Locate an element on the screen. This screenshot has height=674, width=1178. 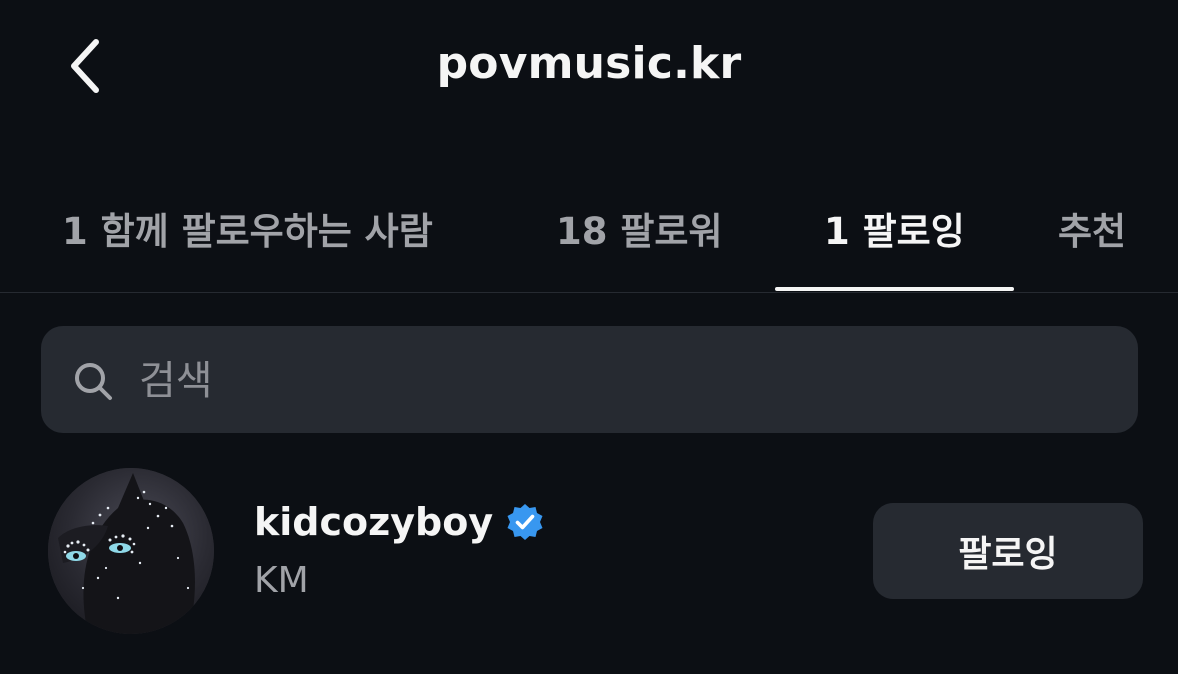
tab-following: 1 팔로잉 is located at coordinates (894, 228).